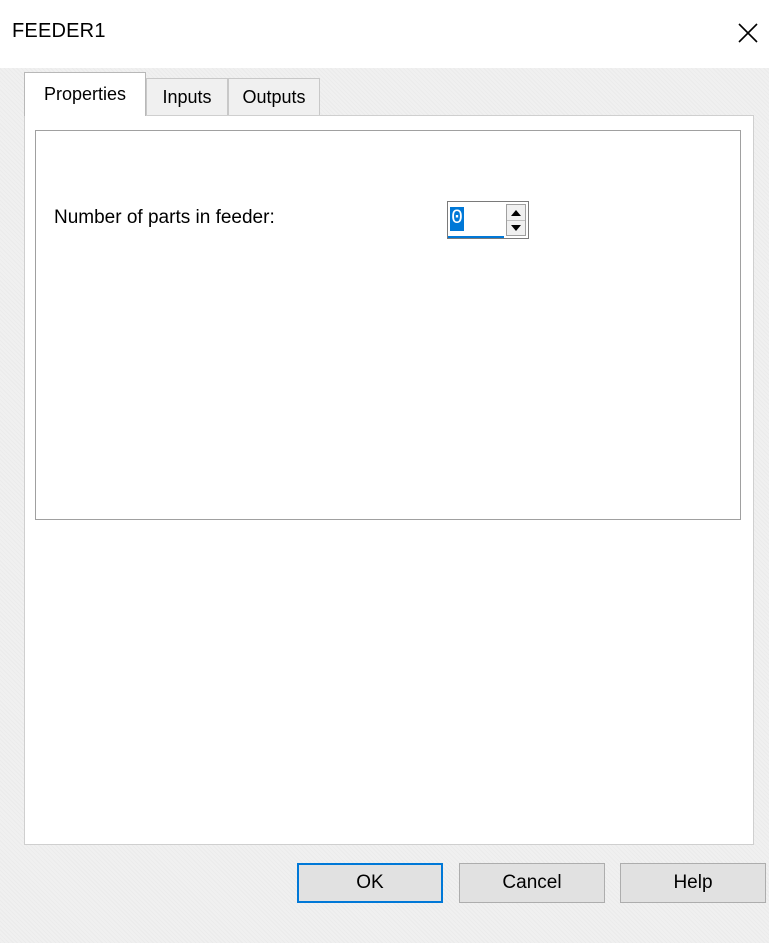 The image size is (769, 943). I want to click on spin-down-button, so click(516, 227).